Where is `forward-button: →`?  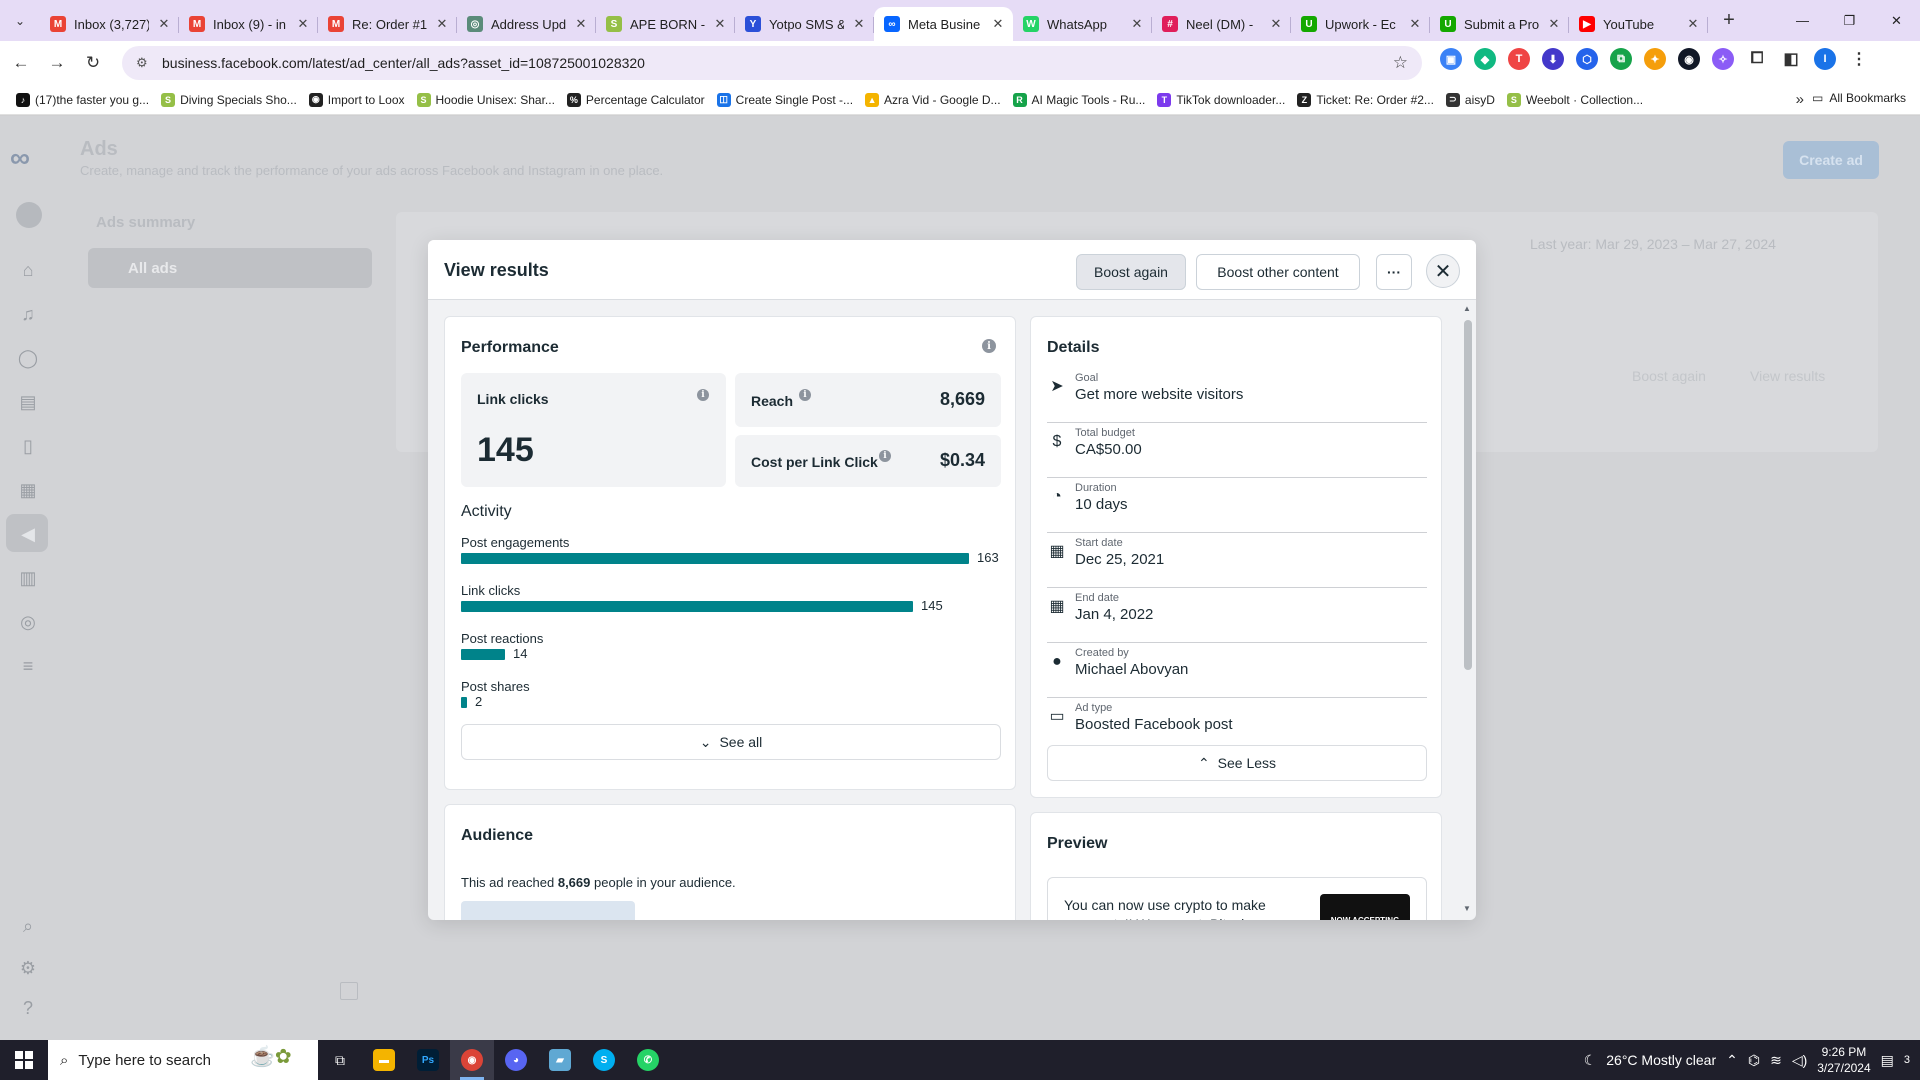 forward-button: → is located at coordinates (57, 63).